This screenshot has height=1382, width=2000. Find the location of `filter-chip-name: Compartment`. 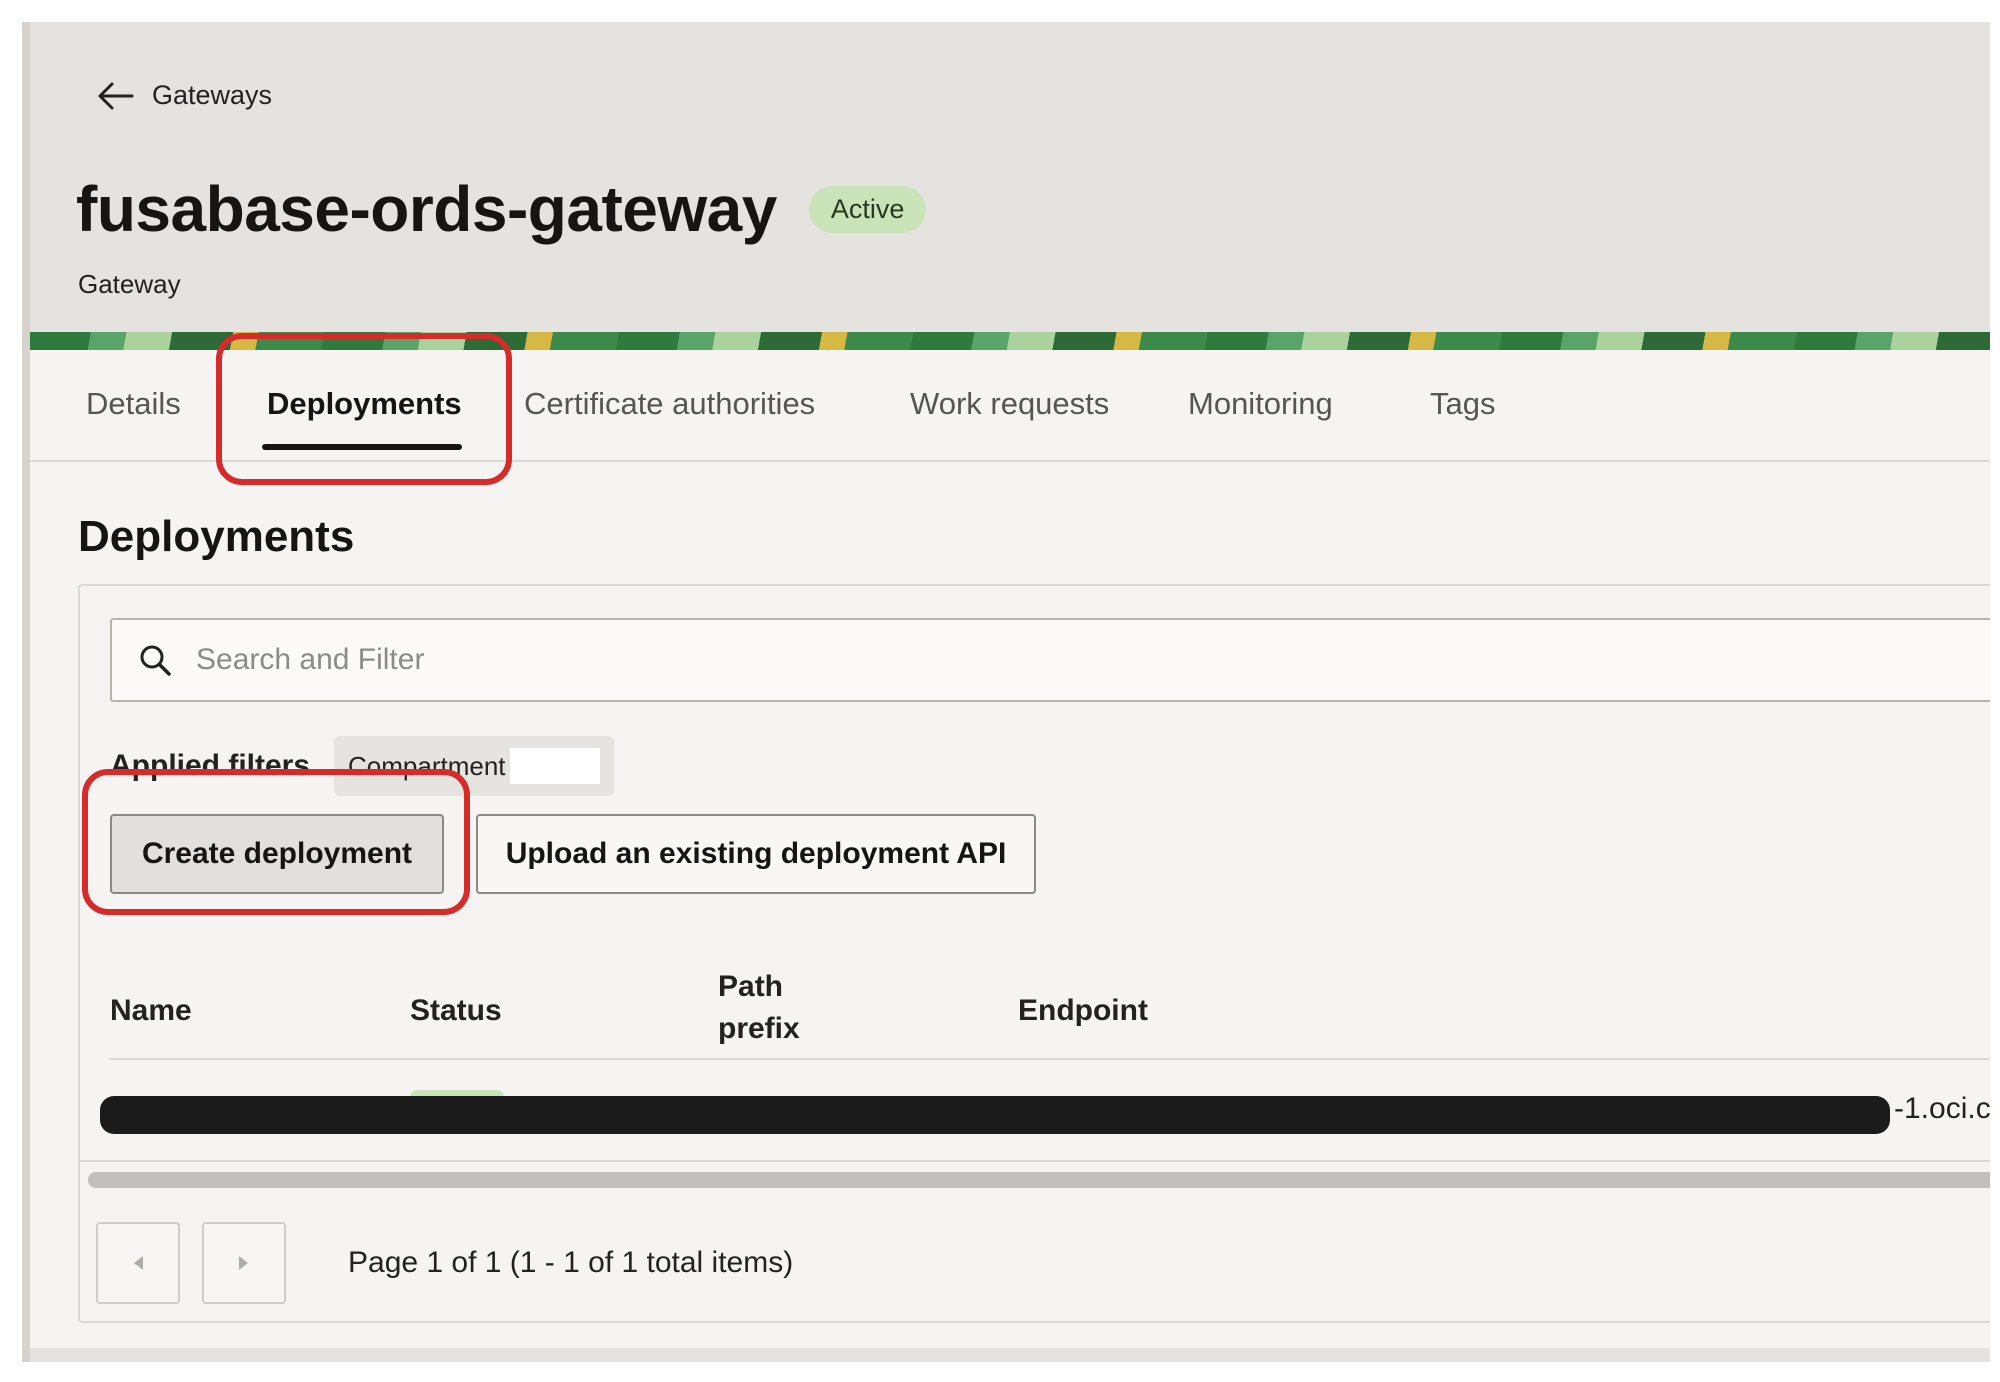

filter-chip-name: Compartment is located at coordinates (427, 765).